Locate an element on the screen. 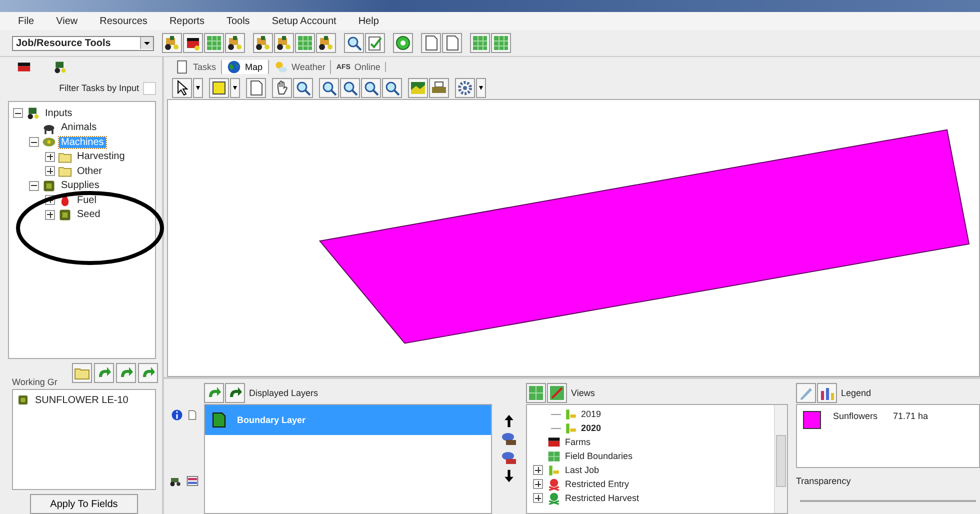  tree-item: 2019 is located at coordinates (591, 414).